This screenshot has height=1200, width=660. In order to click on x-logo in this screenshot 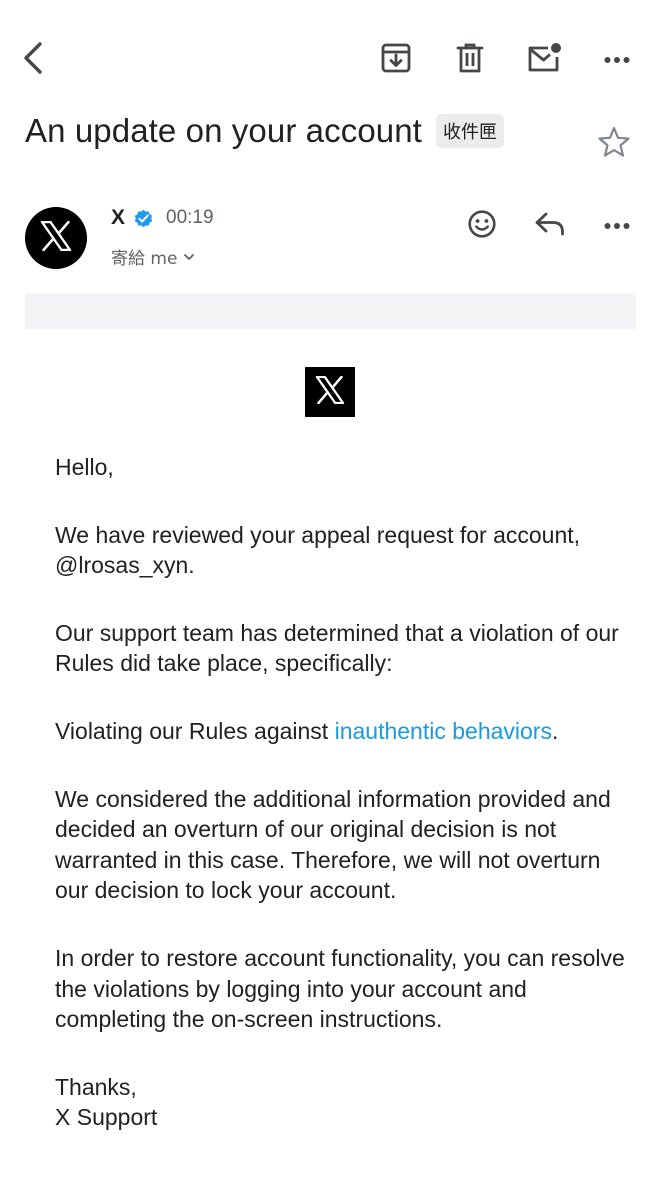, I will do `click(330, 392)`.